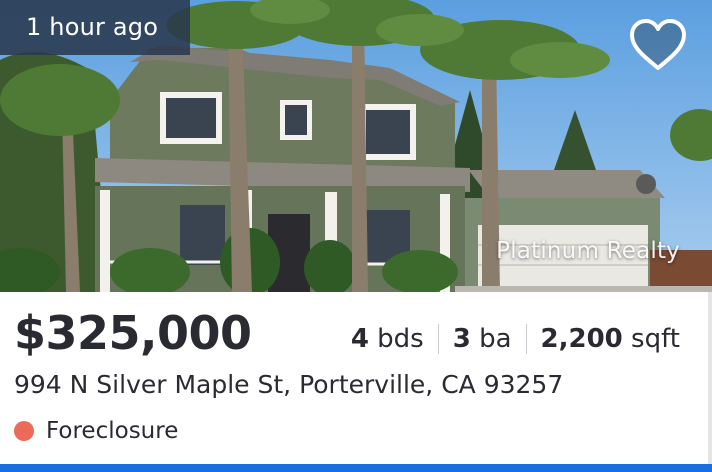  I want to click on listing-status: Foreclosure, so click(96, 431).